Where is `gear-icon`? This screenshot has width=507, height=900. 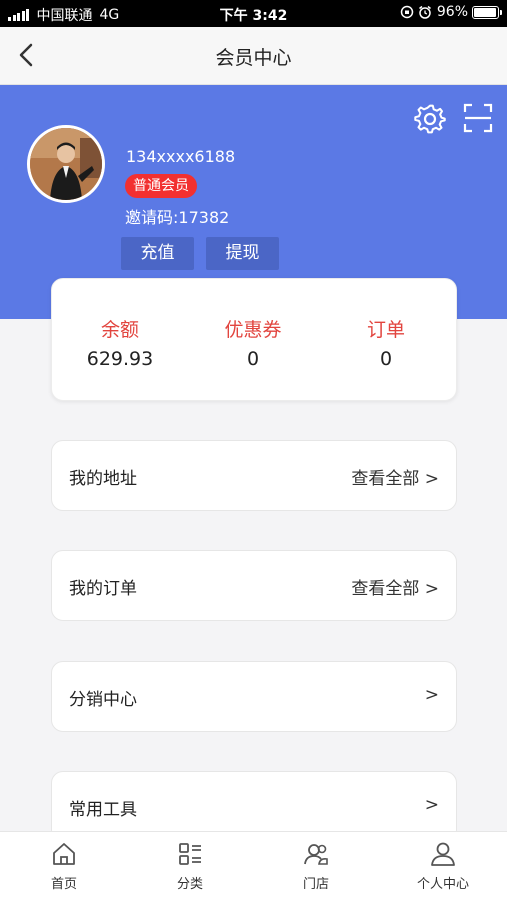
gear-icon is located at coordinates (430, 119).